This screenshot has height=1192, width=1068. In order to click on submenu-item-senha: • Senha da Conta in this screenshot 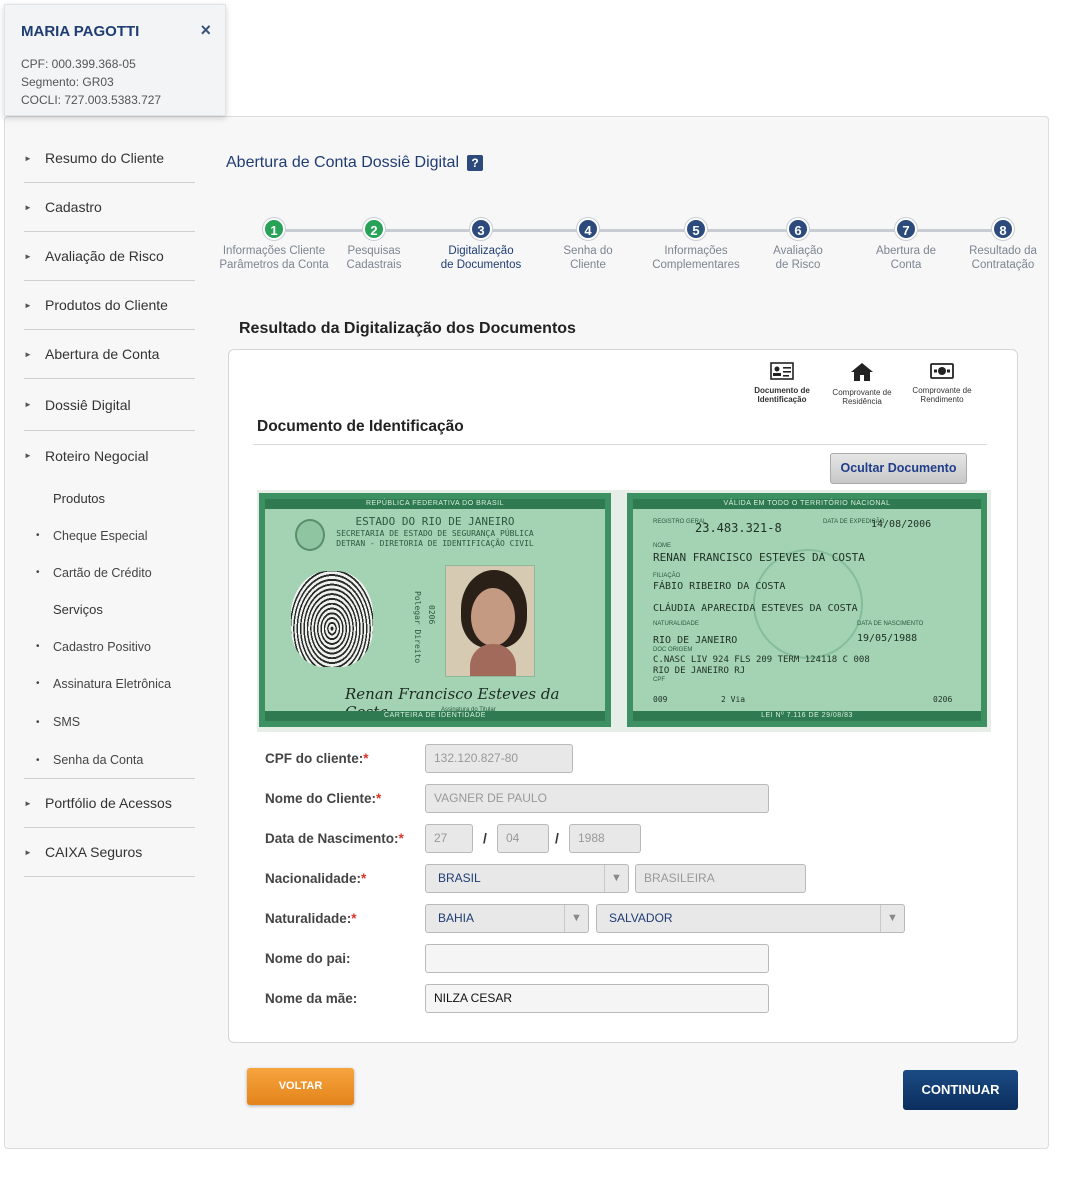, I will do `click(109, 760)`.